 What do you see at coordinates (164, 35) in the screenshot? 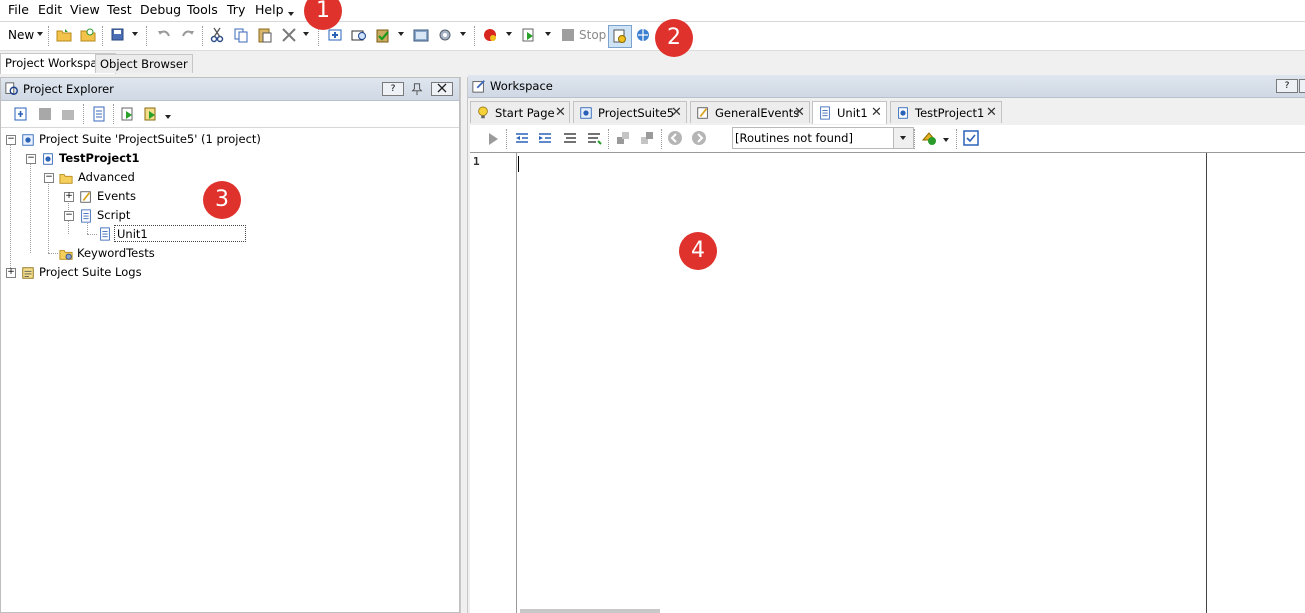
I see `undo-icon` at bounding box center [164, 35].